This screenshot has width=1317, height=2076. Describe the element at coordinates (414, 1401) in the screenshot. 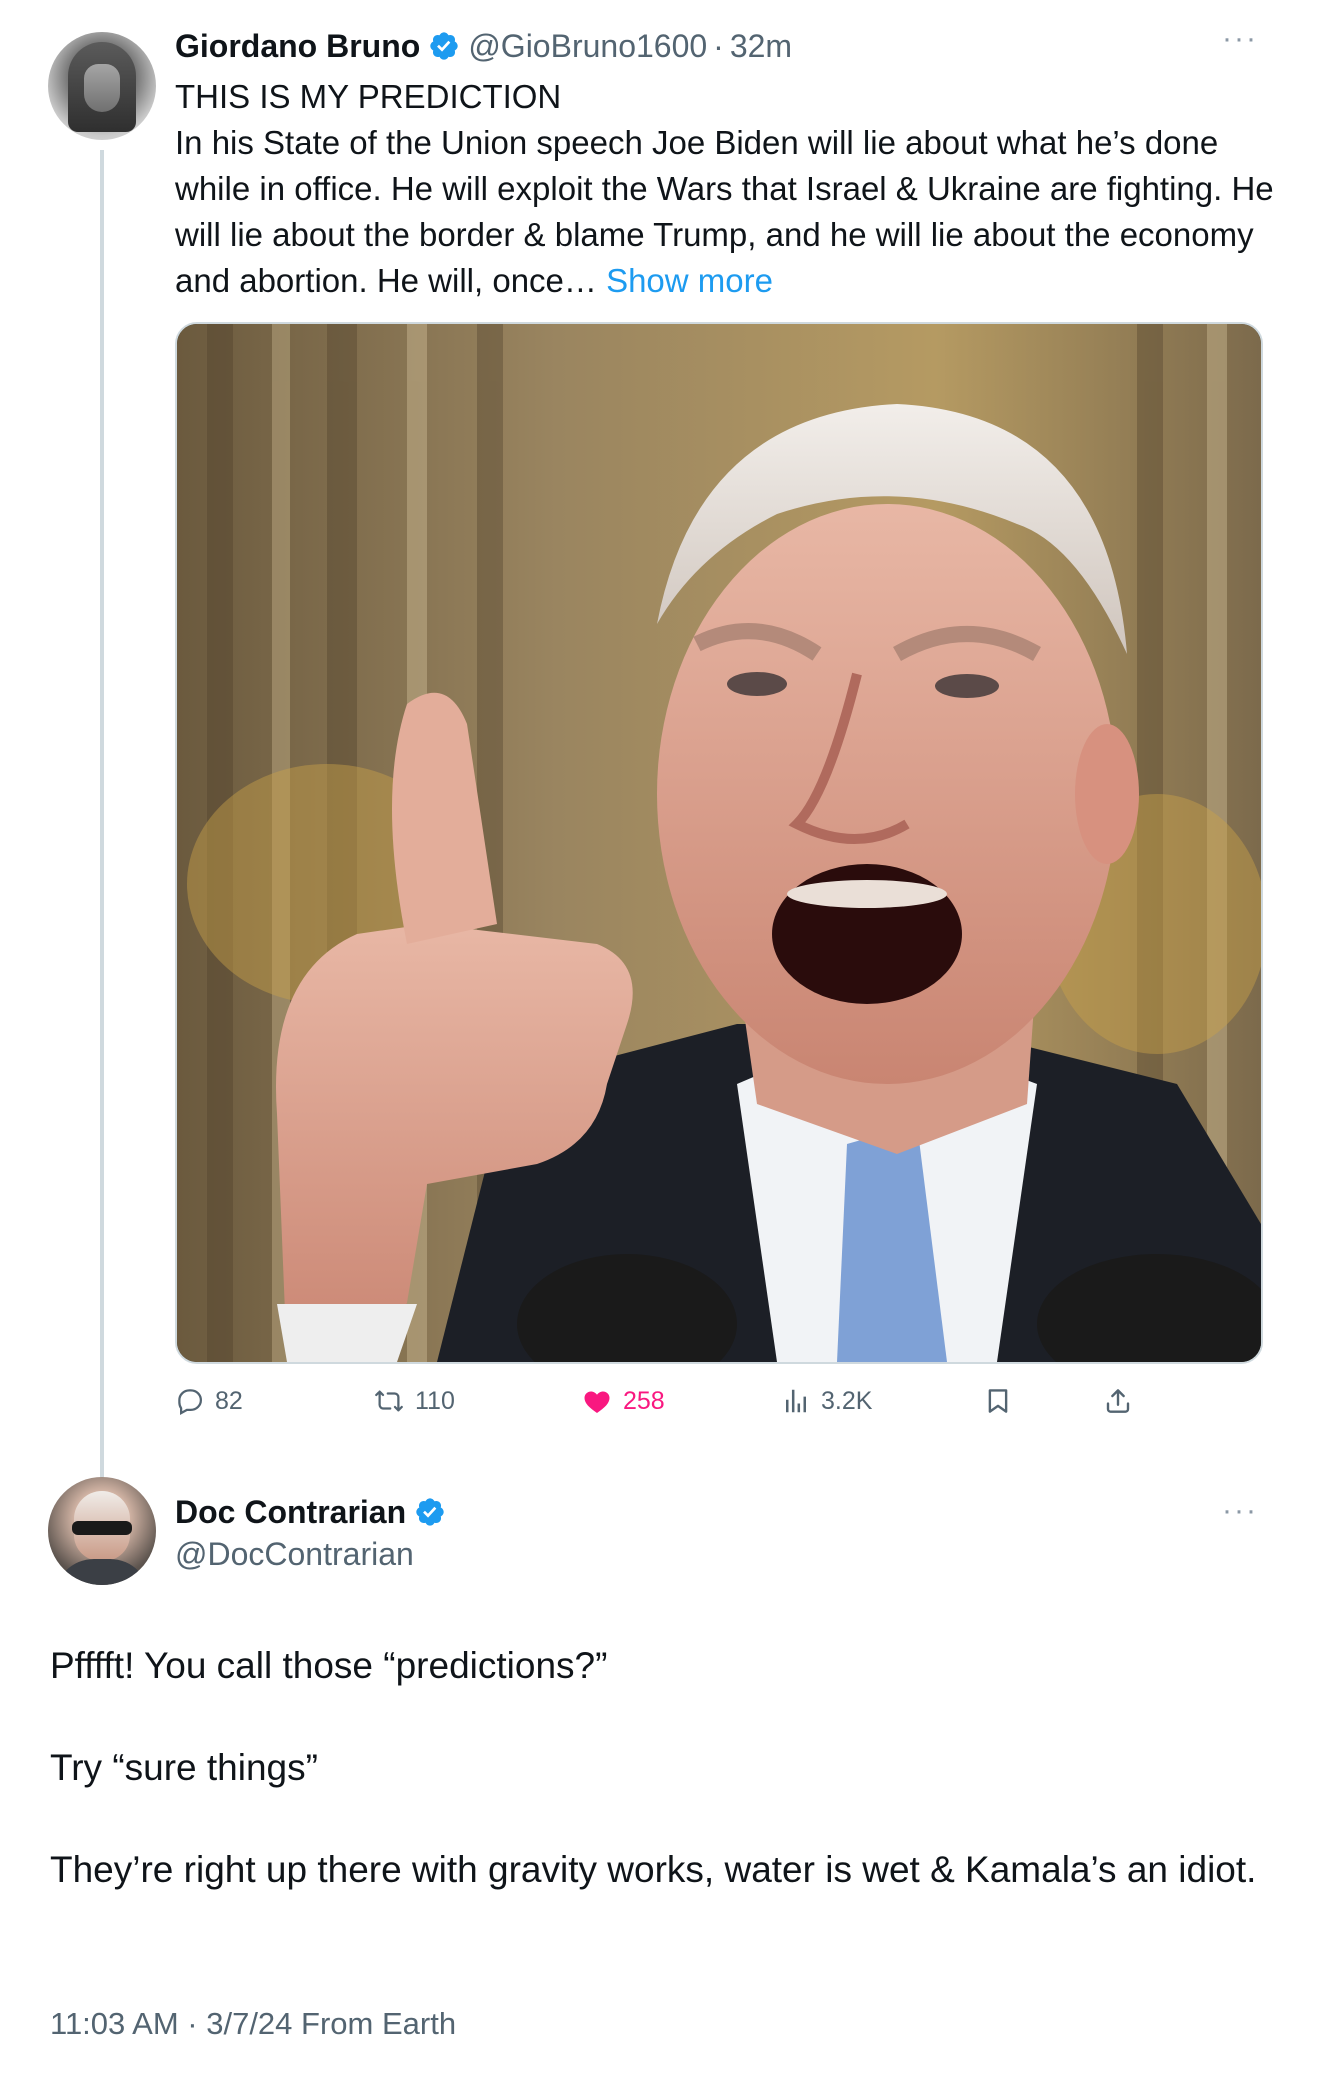

I see `repost-button: 110` at that location.